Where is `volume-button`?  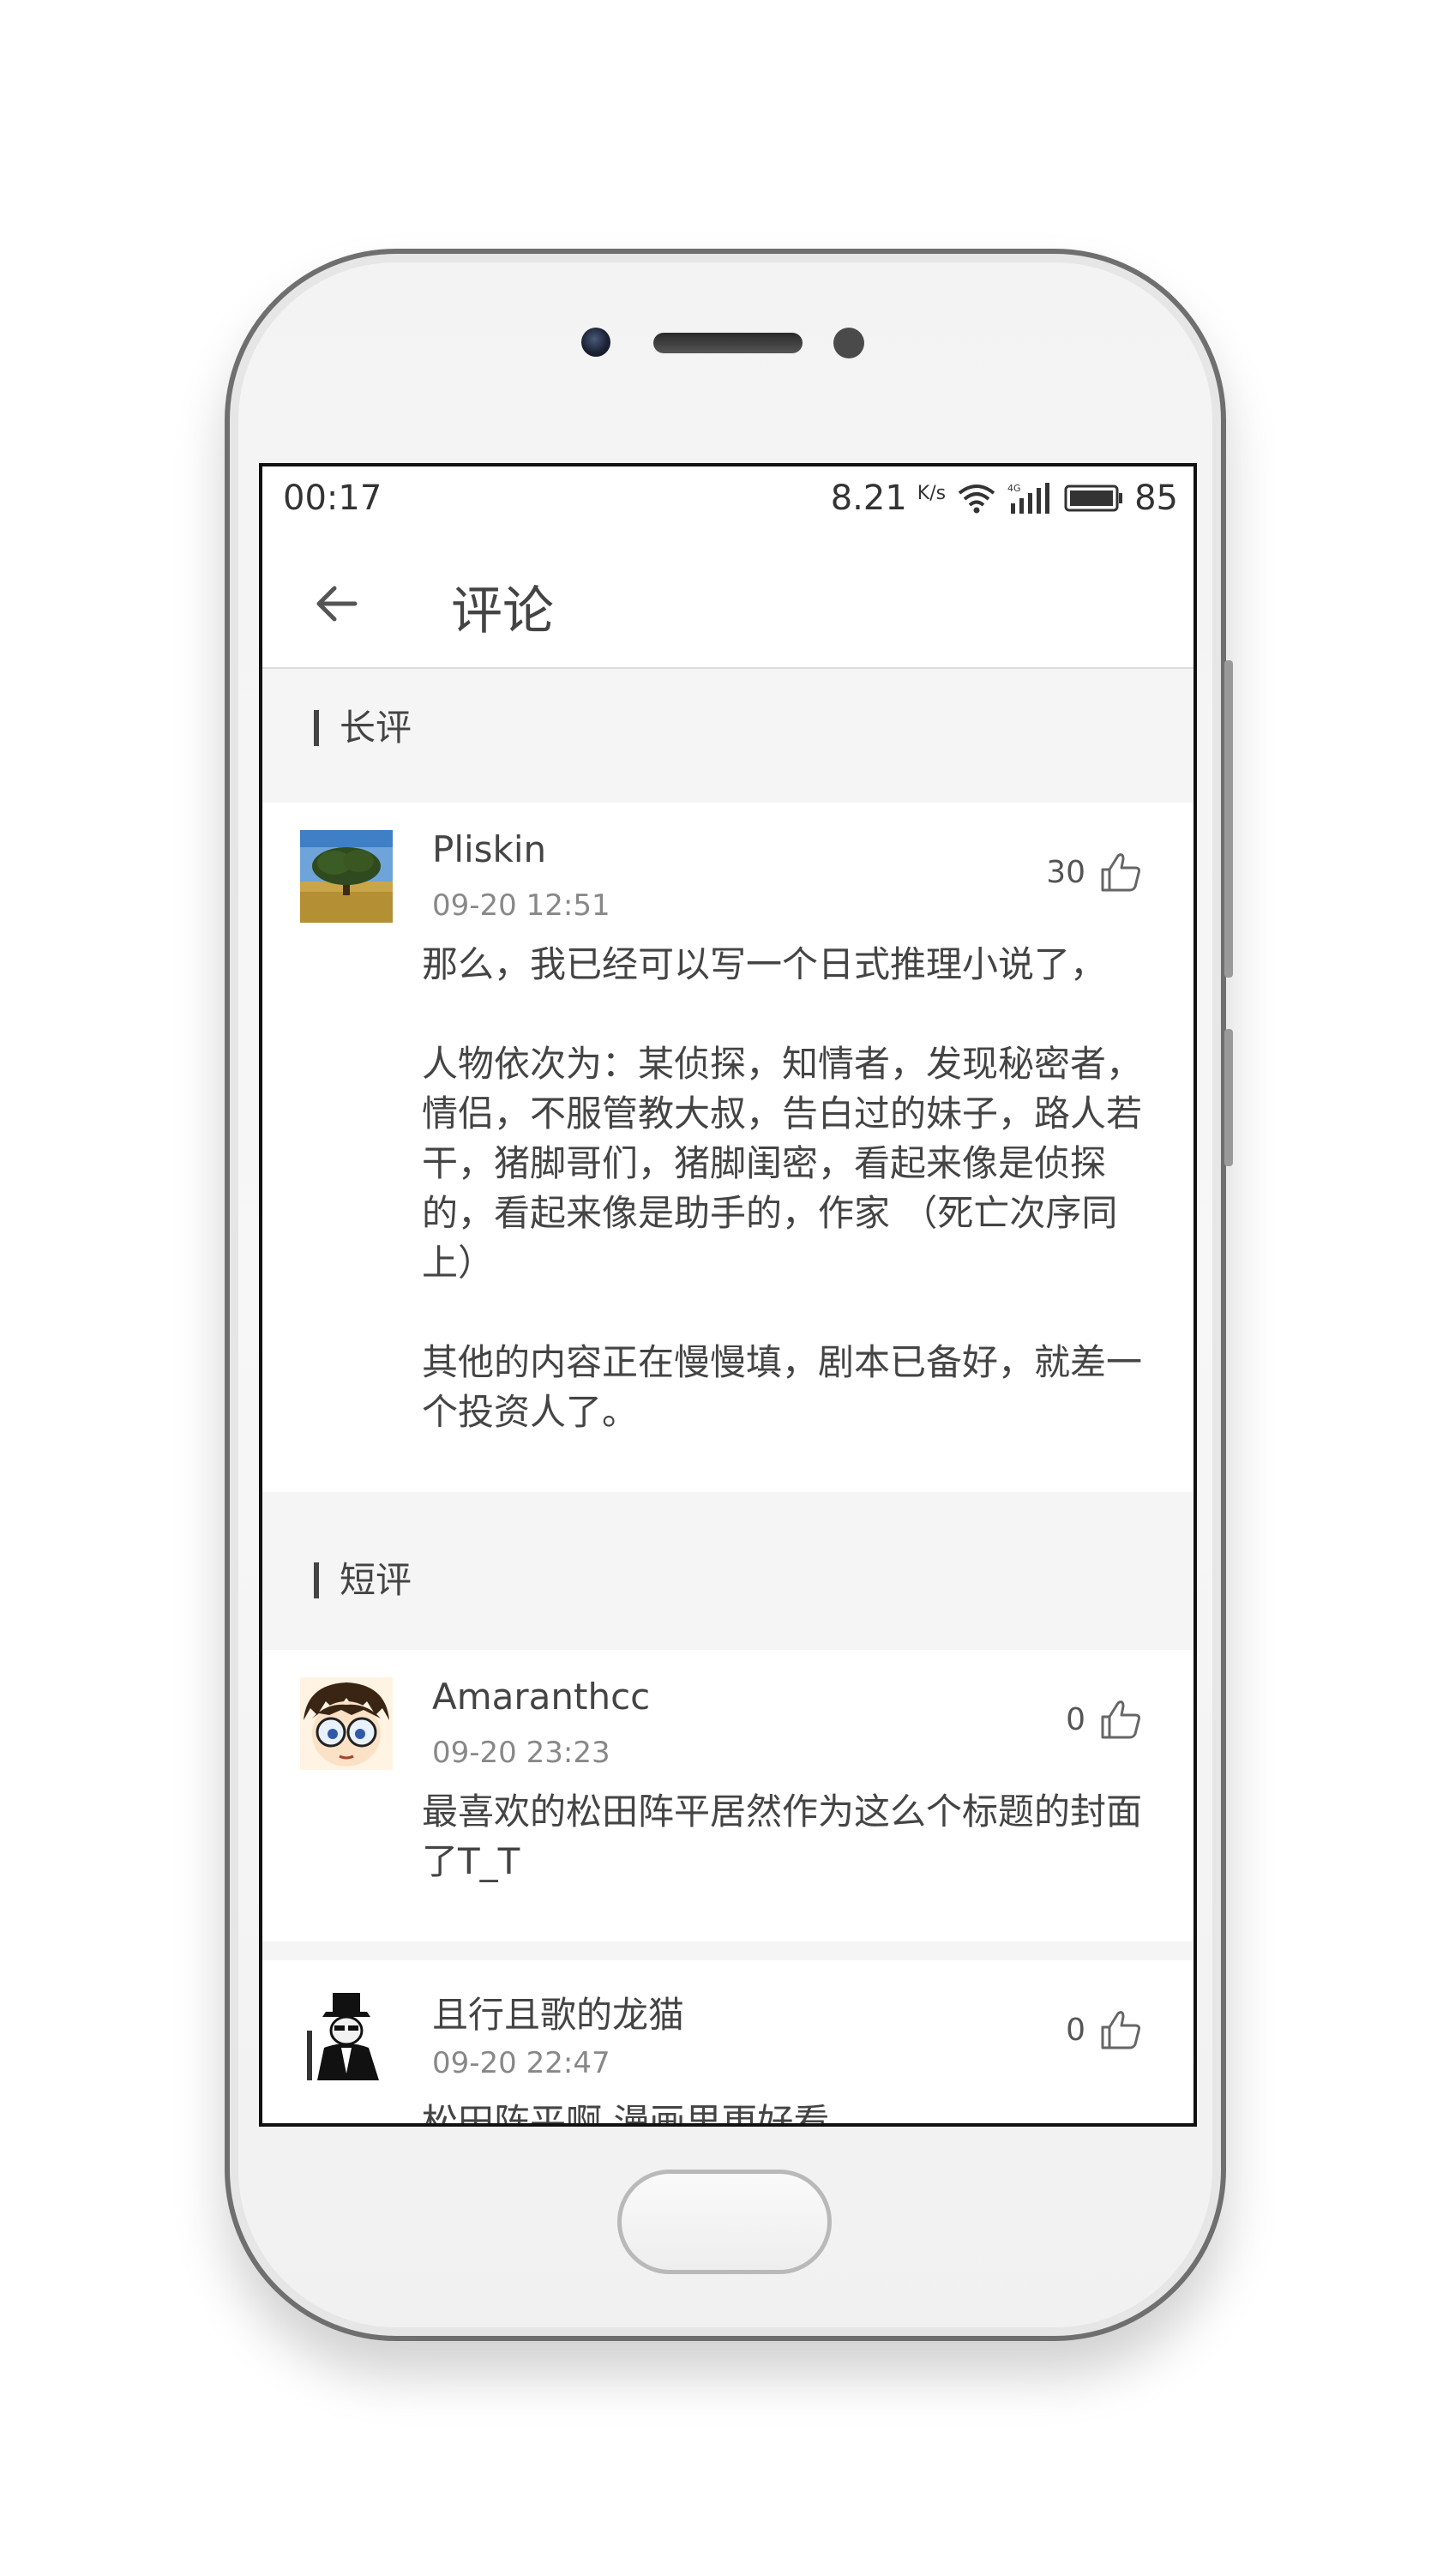
volume-button is located at coordinates (1229, 819).